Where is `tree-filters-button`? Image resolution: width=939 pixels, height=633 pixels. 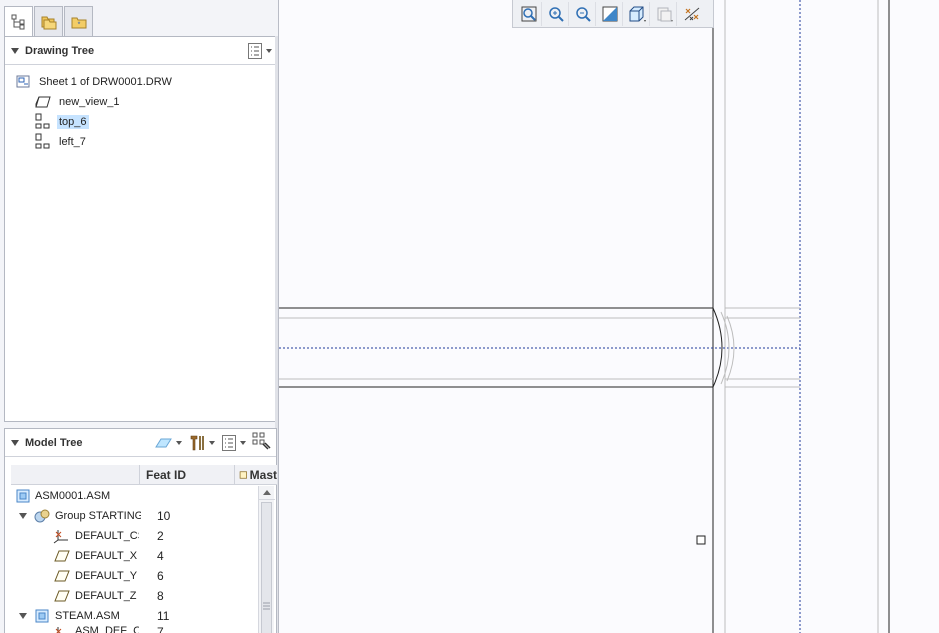
tree-filters-button is located at coordinates (201, 443).